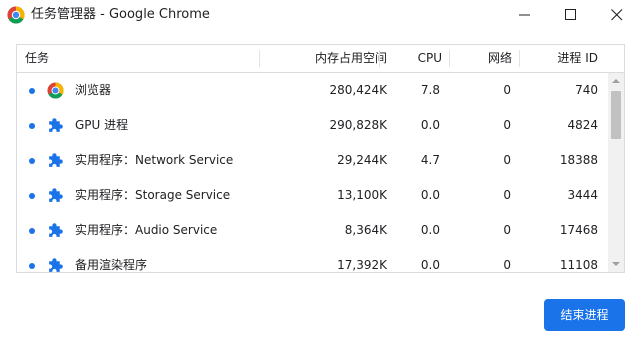  What do you see at coordinates (578, 160) in the screenshot?
I see `pid-value: 18388` at bounding box center [578, 160].